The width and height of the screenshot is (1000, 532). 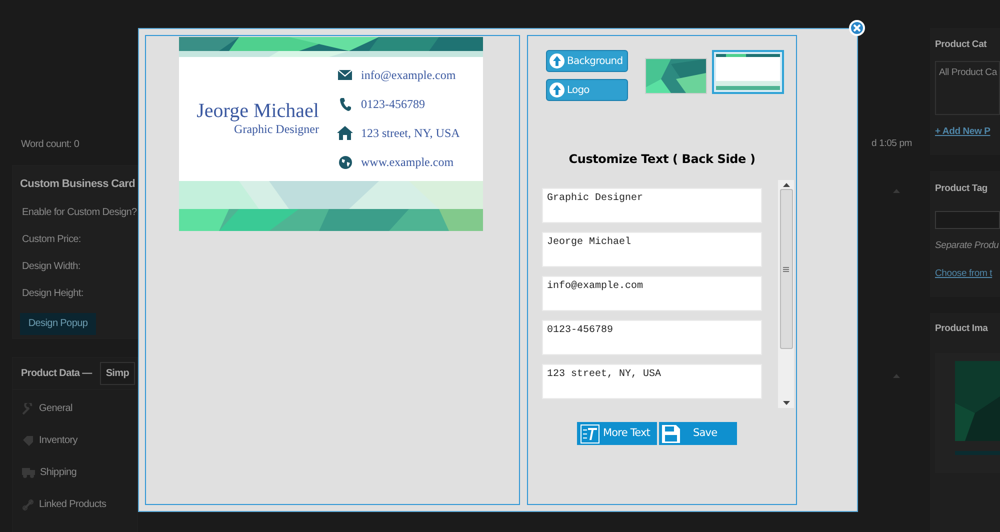 I want to click on scroll-thumb, so click(x=786, y=269).